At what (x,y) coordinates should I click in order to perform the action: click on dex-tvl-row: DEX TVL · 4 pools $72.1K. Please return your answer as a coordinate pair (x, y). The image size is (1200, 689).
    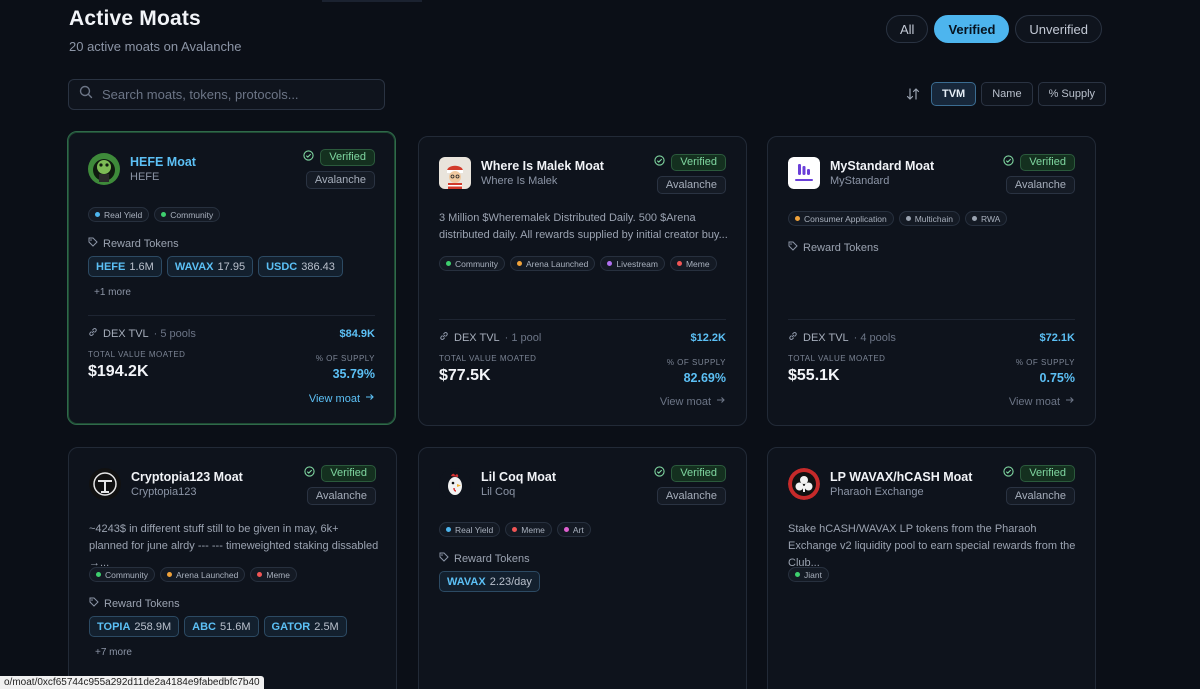
    Looking at the image, I should click on (931, 337).